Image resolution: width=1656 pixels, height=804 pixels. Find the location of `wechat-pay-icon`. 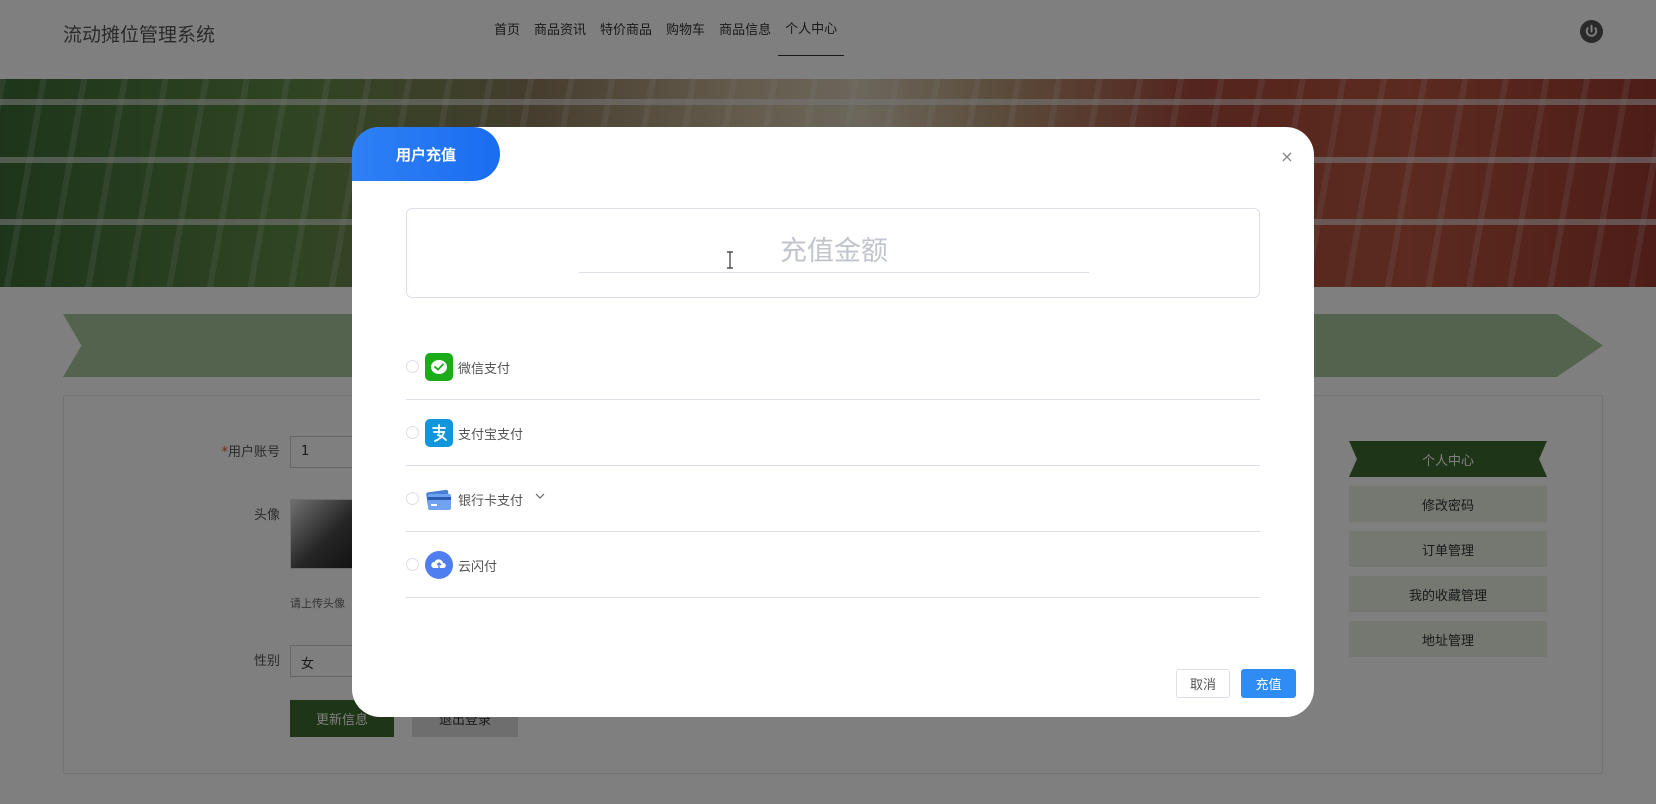

wechat-pay-icon is located at coordinates (439, 367).